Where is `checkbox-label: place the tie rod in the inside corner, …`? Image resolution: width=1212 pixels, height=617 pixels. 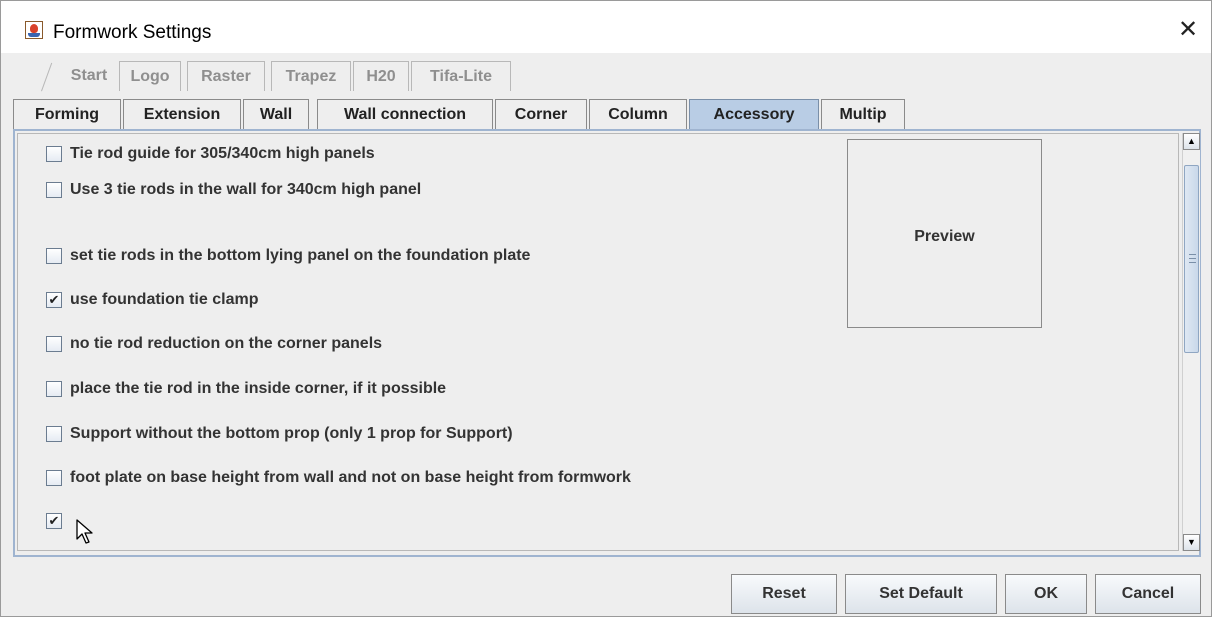 checkbox-label: place the tie rod in the inside corner, … is located at coordinates (258, 388).